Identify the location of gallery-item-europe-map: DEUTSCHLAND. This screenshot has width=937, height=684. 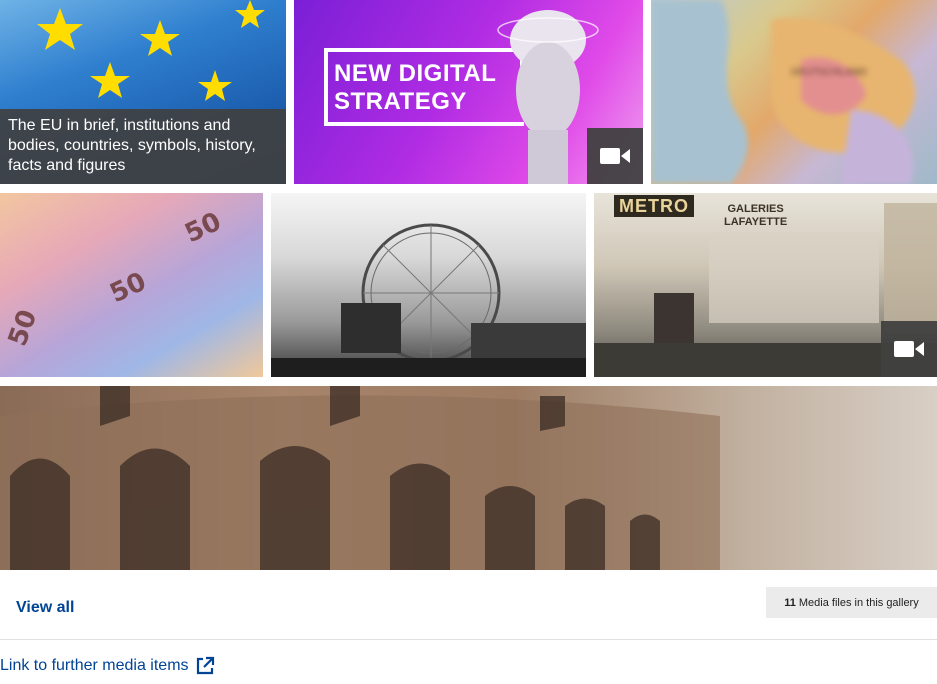
(794, 92).